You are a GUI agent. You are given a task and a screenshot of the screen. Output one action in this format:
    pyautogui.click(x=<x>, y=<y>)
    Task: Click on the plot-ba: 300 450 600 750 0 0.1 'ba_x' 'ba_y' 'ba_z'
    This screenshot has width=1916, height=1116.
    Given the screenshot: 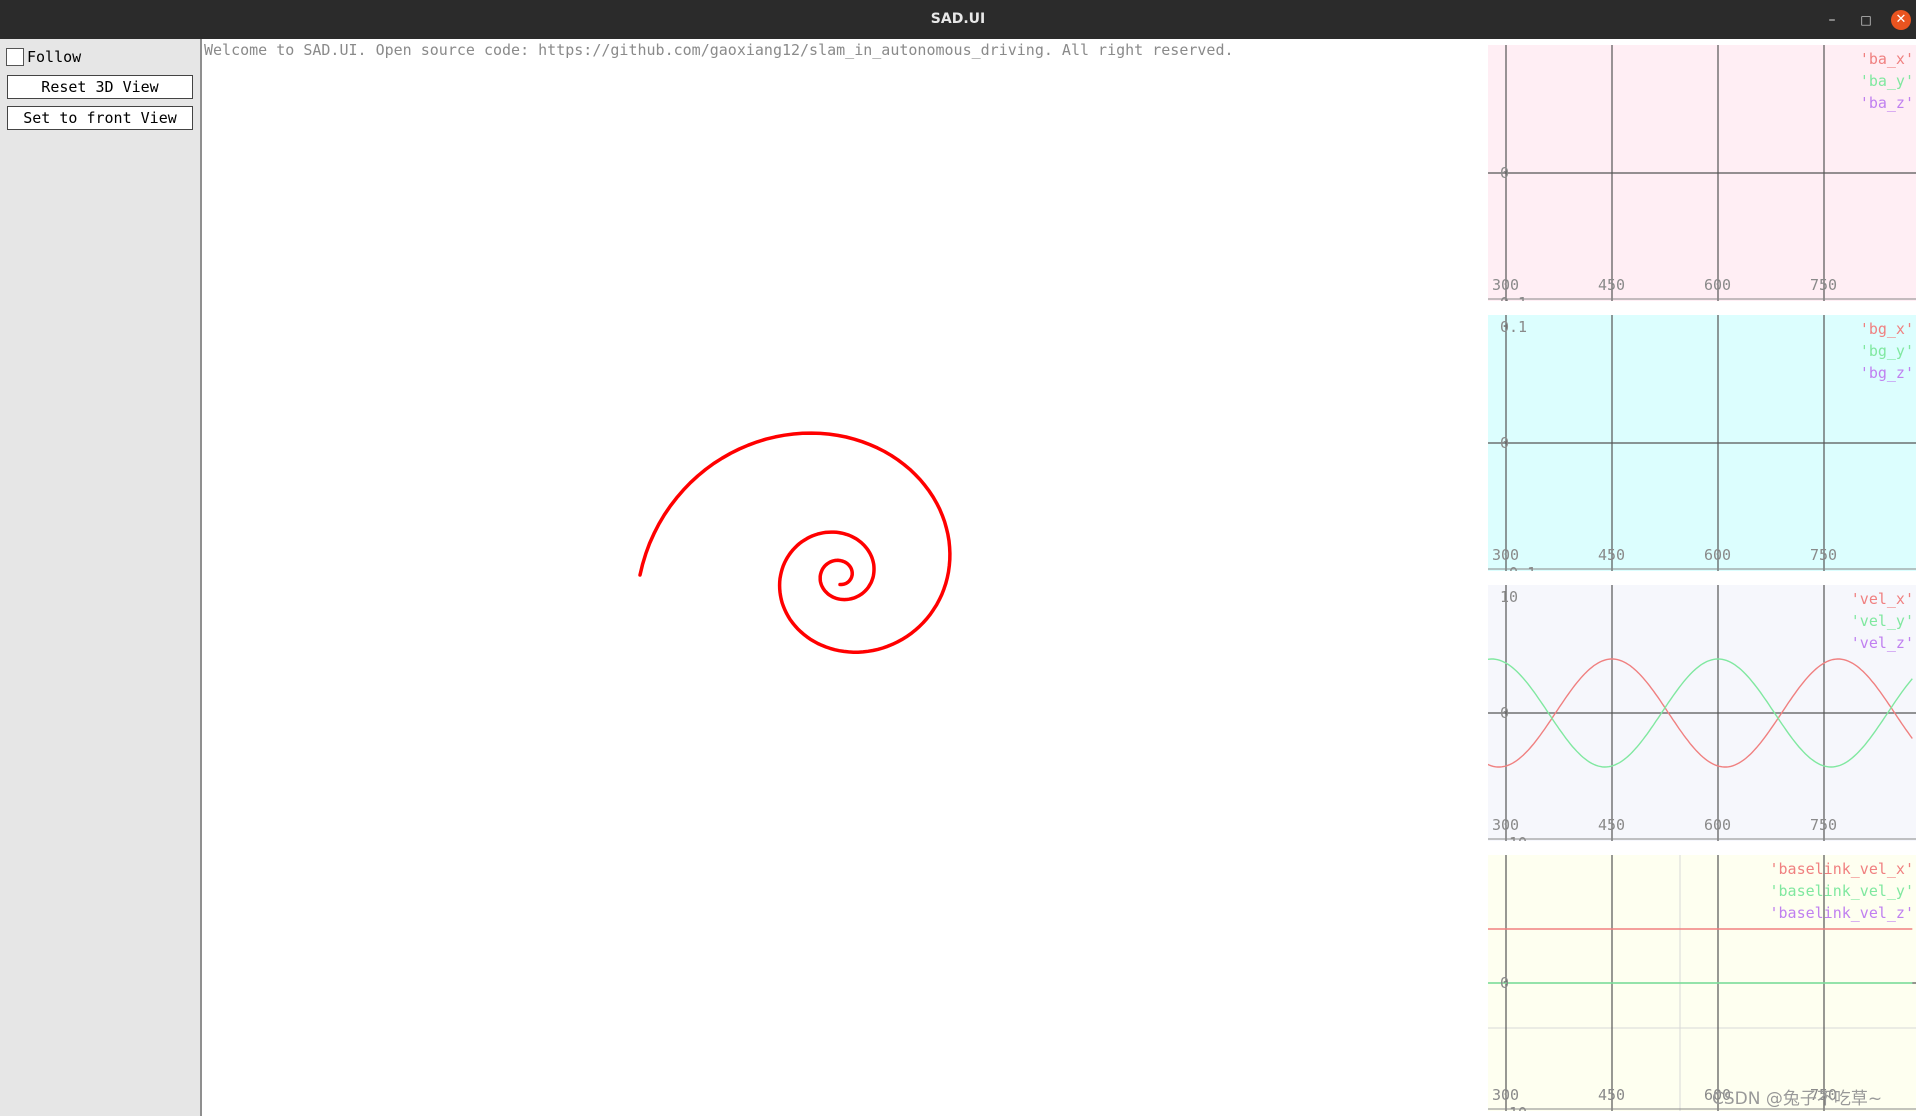 What is the action you would take?
    pyautogui.click(x=1702, y=173)
    